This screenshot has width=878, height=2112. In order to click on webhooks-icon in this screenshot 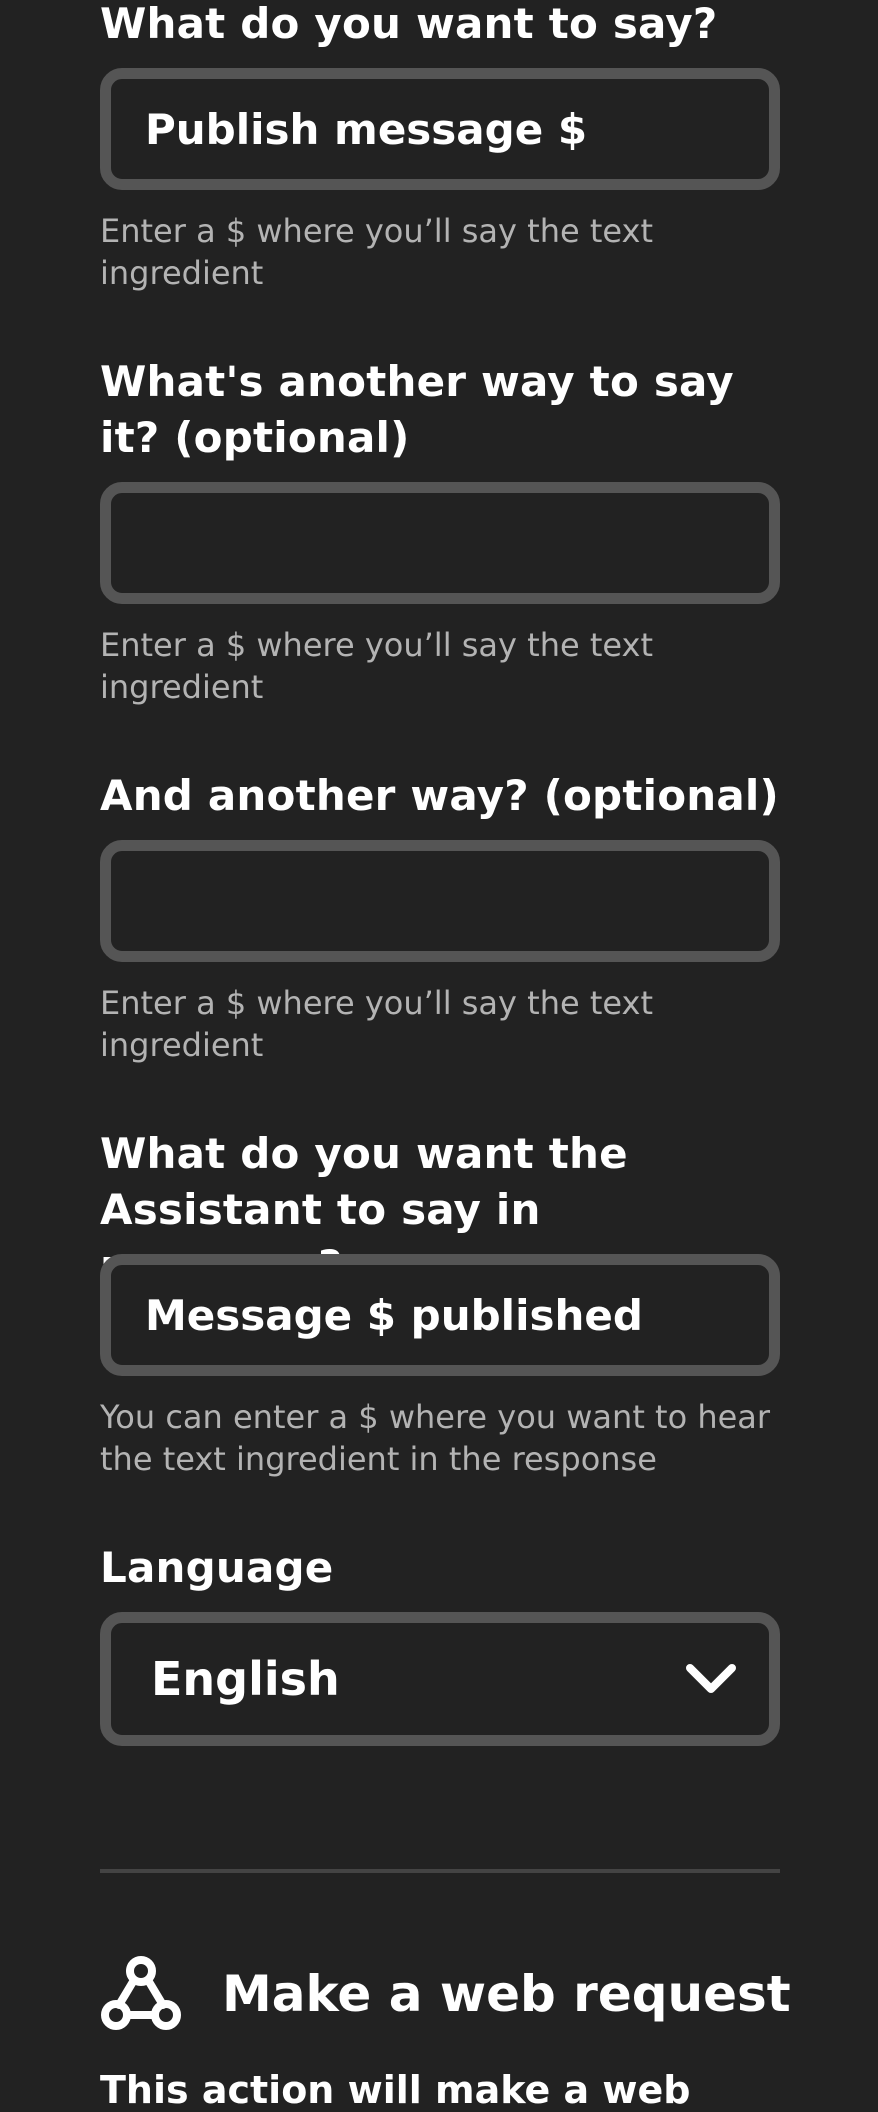, I will do `click(141, 1994)`.